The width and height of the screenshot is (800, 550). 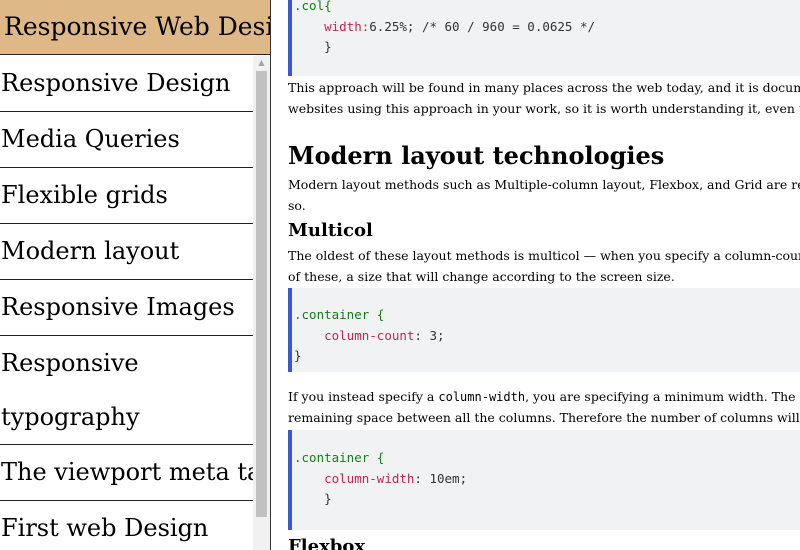 What do you see at coordinates (347, 26) in the screenshot?
I see `code-property: width:` at bounding box center [347, 26].